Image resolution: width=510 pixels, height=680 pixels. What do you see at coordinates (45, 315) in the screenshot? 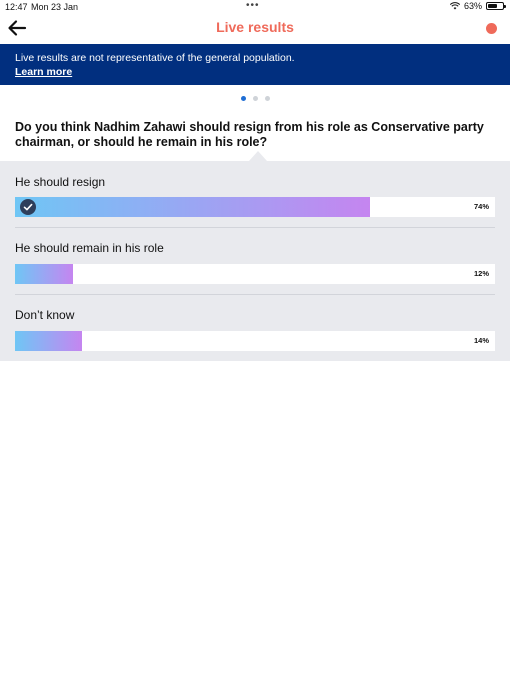
I see `option-label: Don’t know` at bounding box center [45, 315].